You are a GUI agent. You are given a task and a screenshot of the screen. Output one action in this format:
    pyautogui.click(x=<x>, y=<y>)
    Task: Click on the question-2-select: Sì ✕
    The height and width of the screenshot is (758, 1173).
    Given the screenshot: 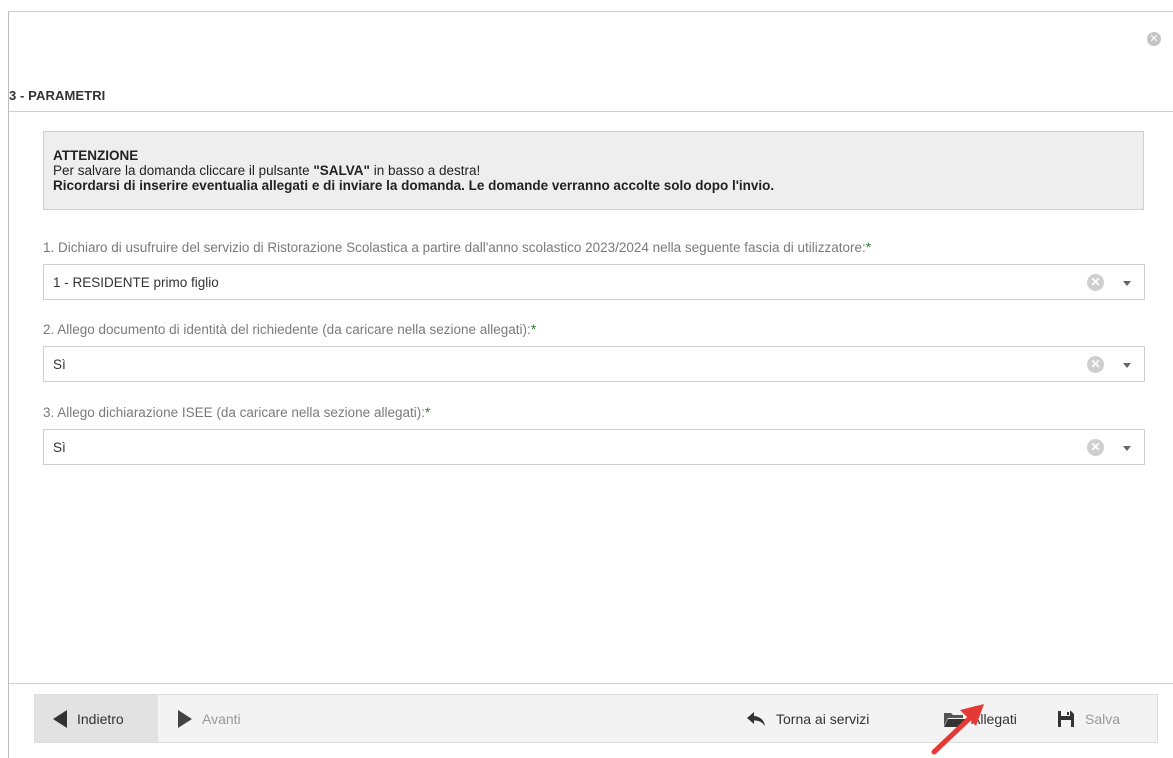 What is the action you would take?
    pyautogui.click(x=594, y=364)
    